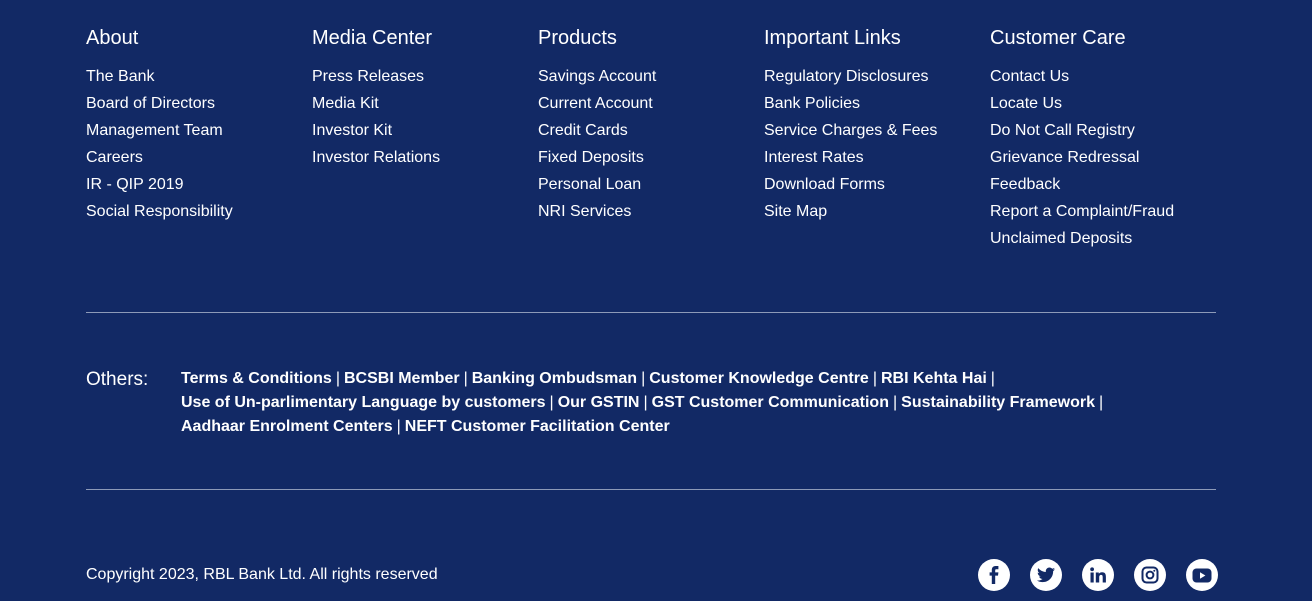 The image size is (1312, 601). I want to click on facebook-icon, so click(994, 575).